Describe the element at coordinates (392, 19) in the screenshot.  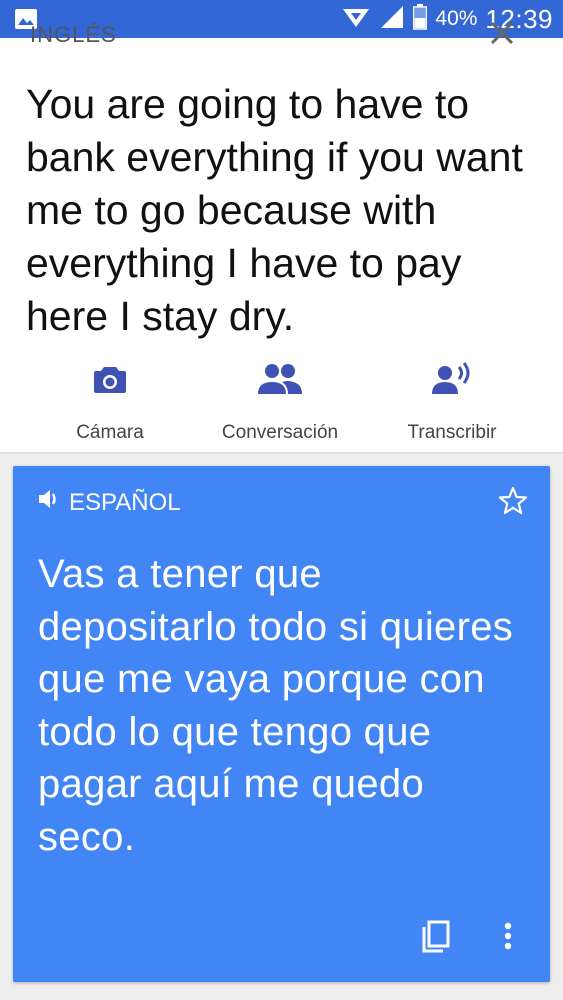
I see `signal-icon` at that location.